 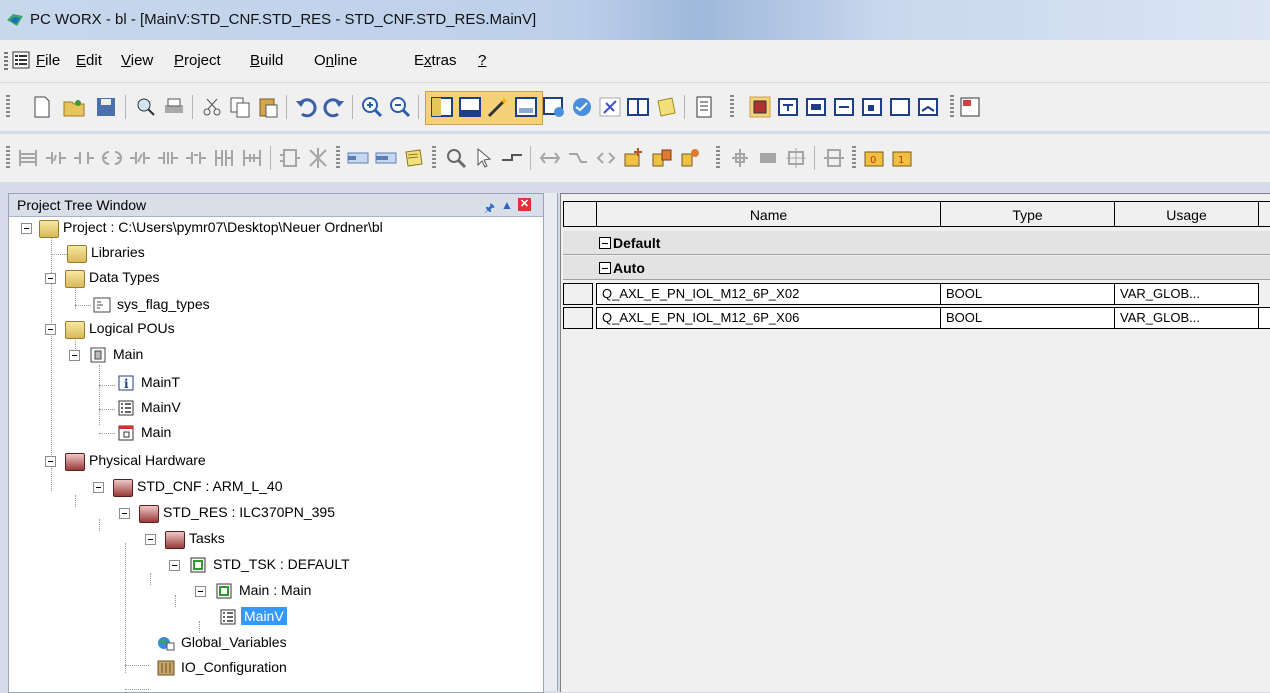 I want to click on tree-node-mainv-selected: MainV, so click(x=276, y=617).